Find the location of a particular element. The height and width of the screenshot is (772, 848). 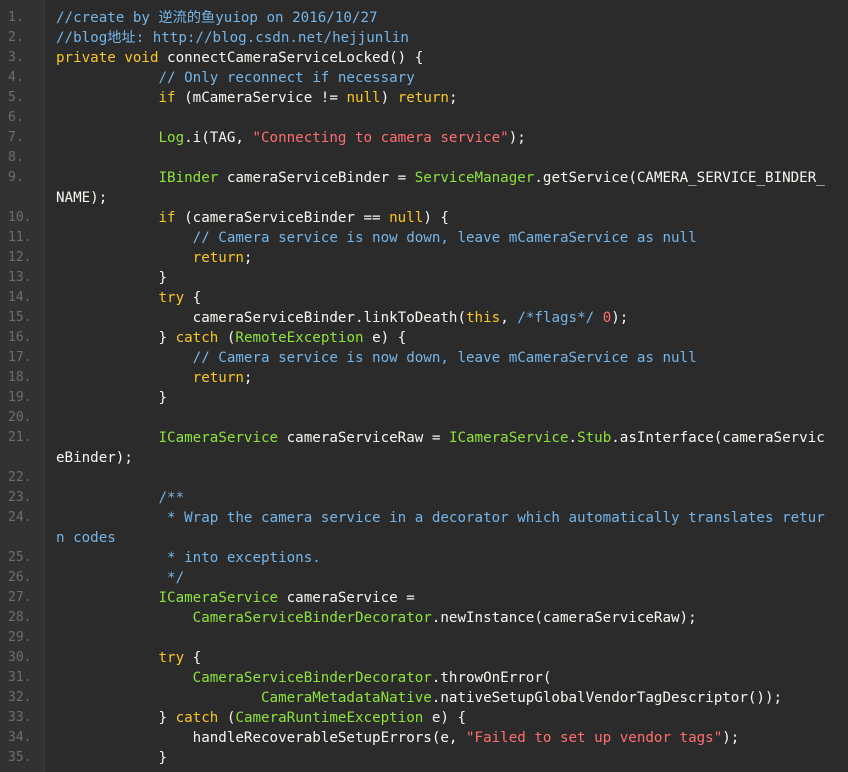

code-comment: //create by 逆流的鱼yuiop on 2016/10/27 is located at coordinates (217, 18).